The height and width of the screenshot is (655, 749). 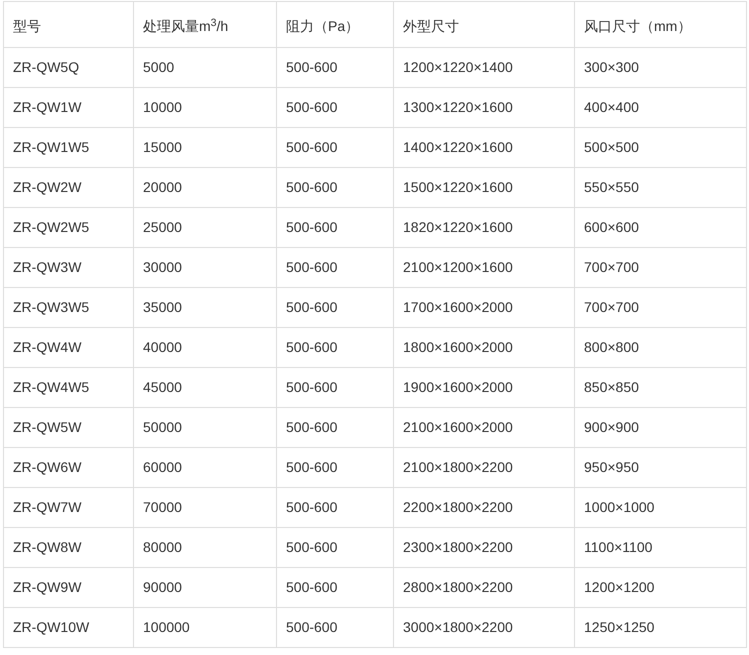 I want to click on table-cell: 1400×1220×1600, so click(x=484, y=148).